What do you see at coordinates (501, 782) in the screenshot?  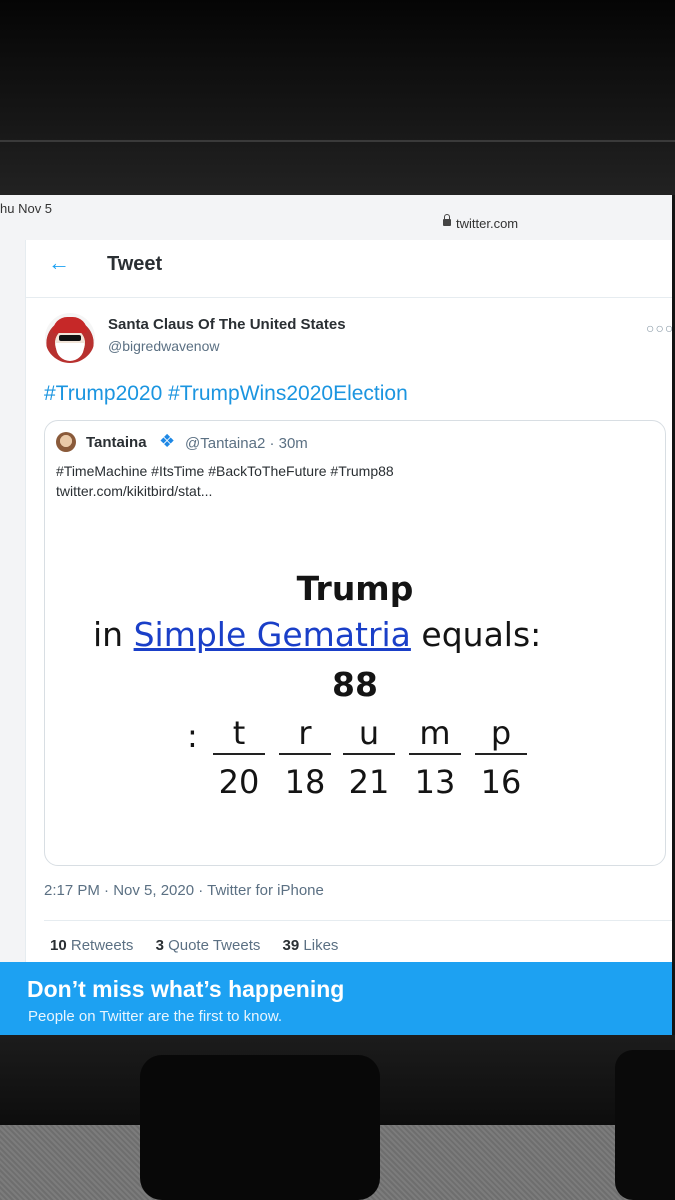 I see `gematria-number: 16` at bounding box center [501, 782].